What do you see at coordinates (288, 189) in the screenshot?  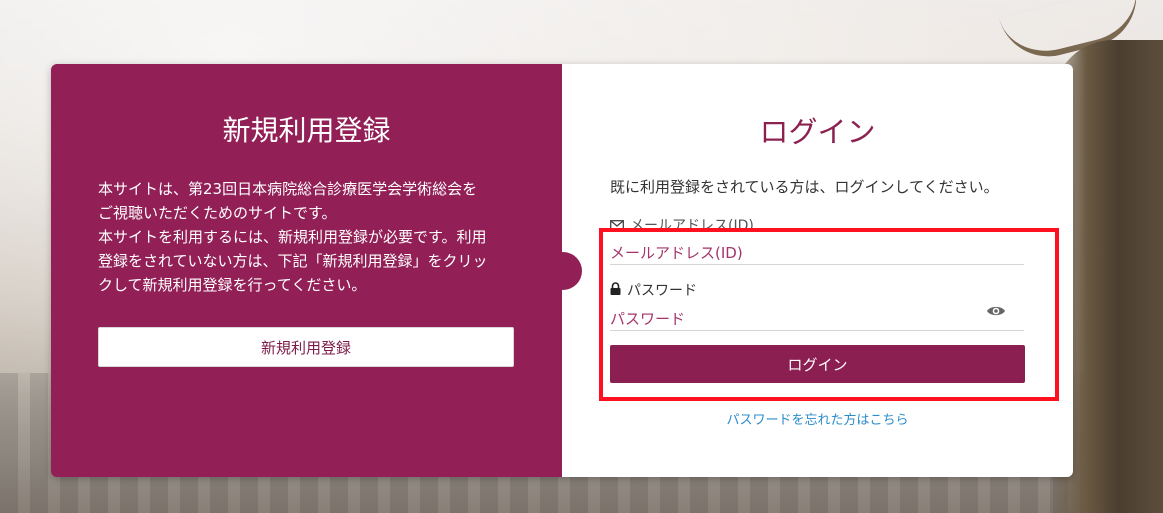 I see `register-description-line: 本サイトは、第23回日本病院総合診療医学会学術総会を` at bounding box center [288, 189].